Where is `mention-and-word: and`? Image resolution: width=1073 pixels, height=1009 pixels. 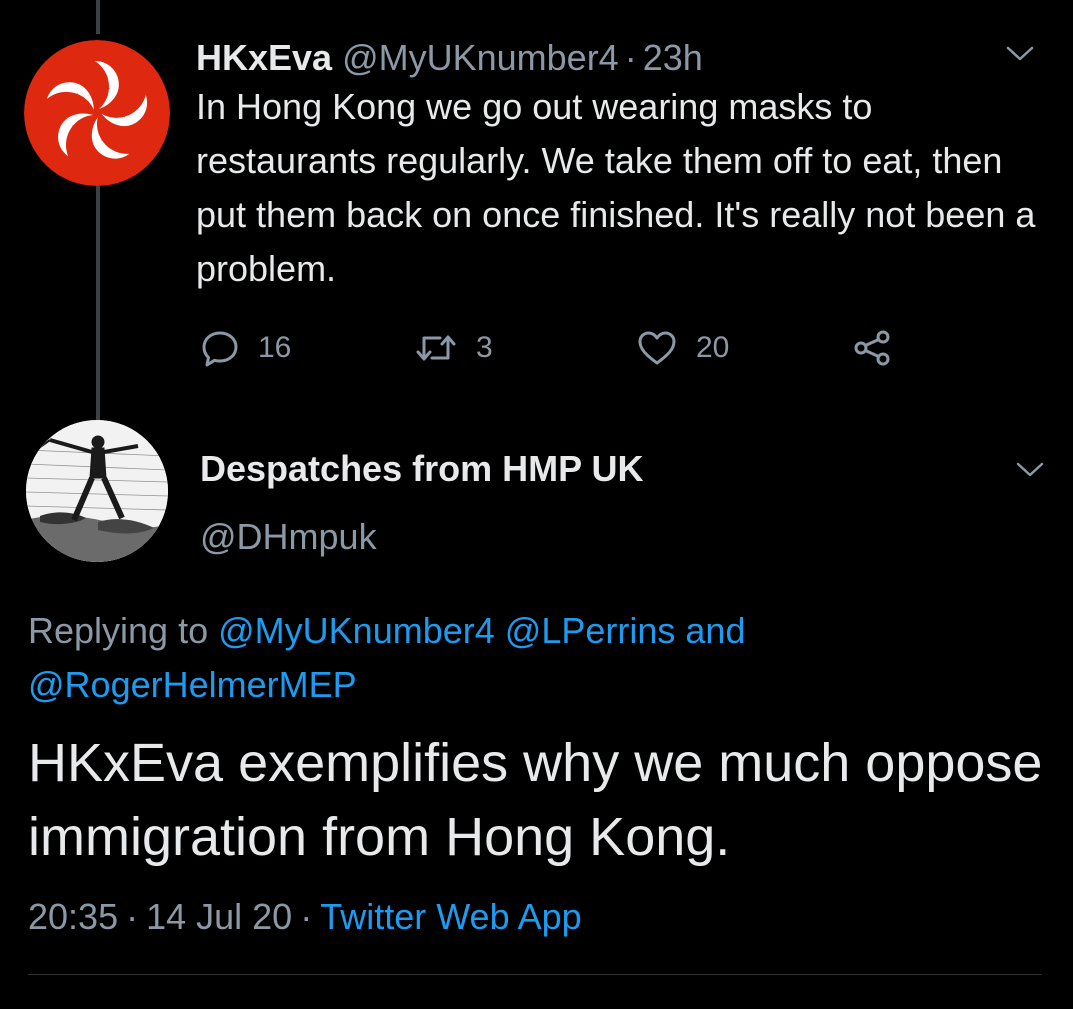
mention-and-word: and is located at coordinates (715, 630).